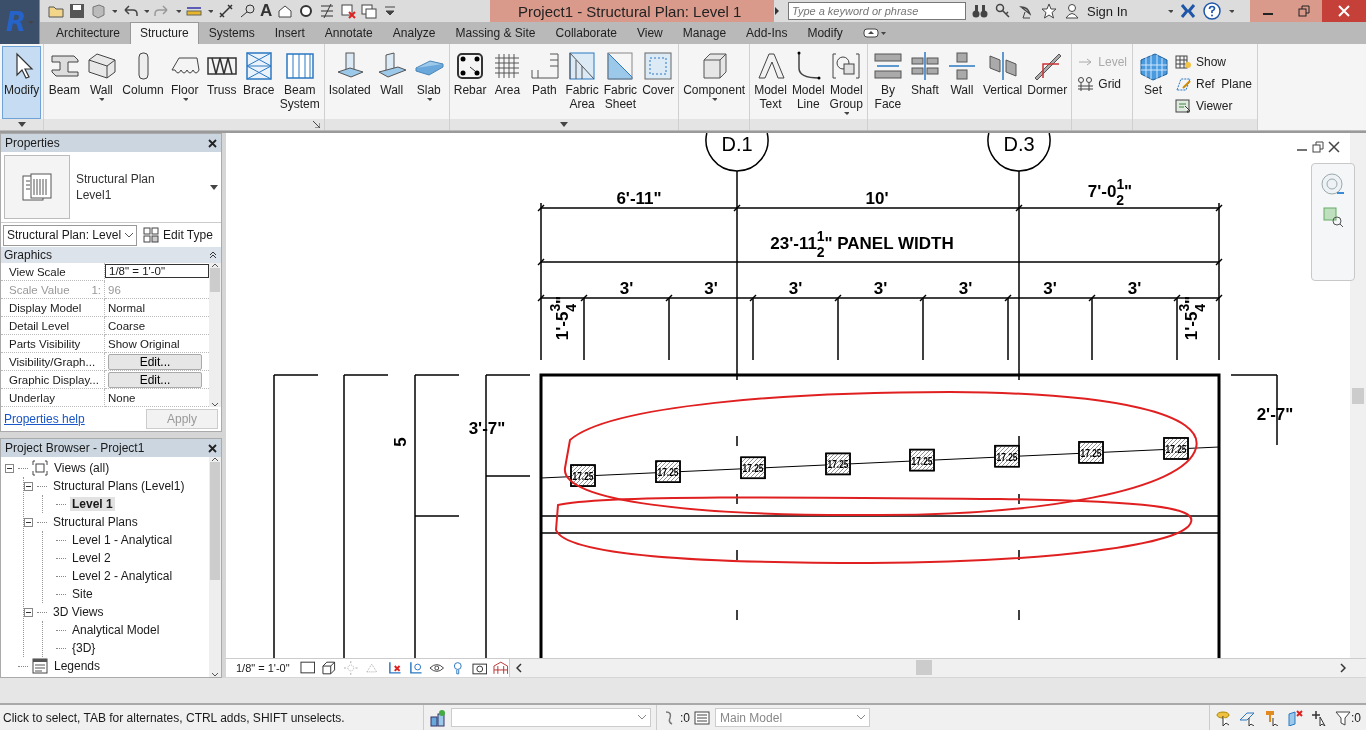  Describe the element at coordinates (649, 33) in the screenshot. I see `ribbon-tab: View` at that location.